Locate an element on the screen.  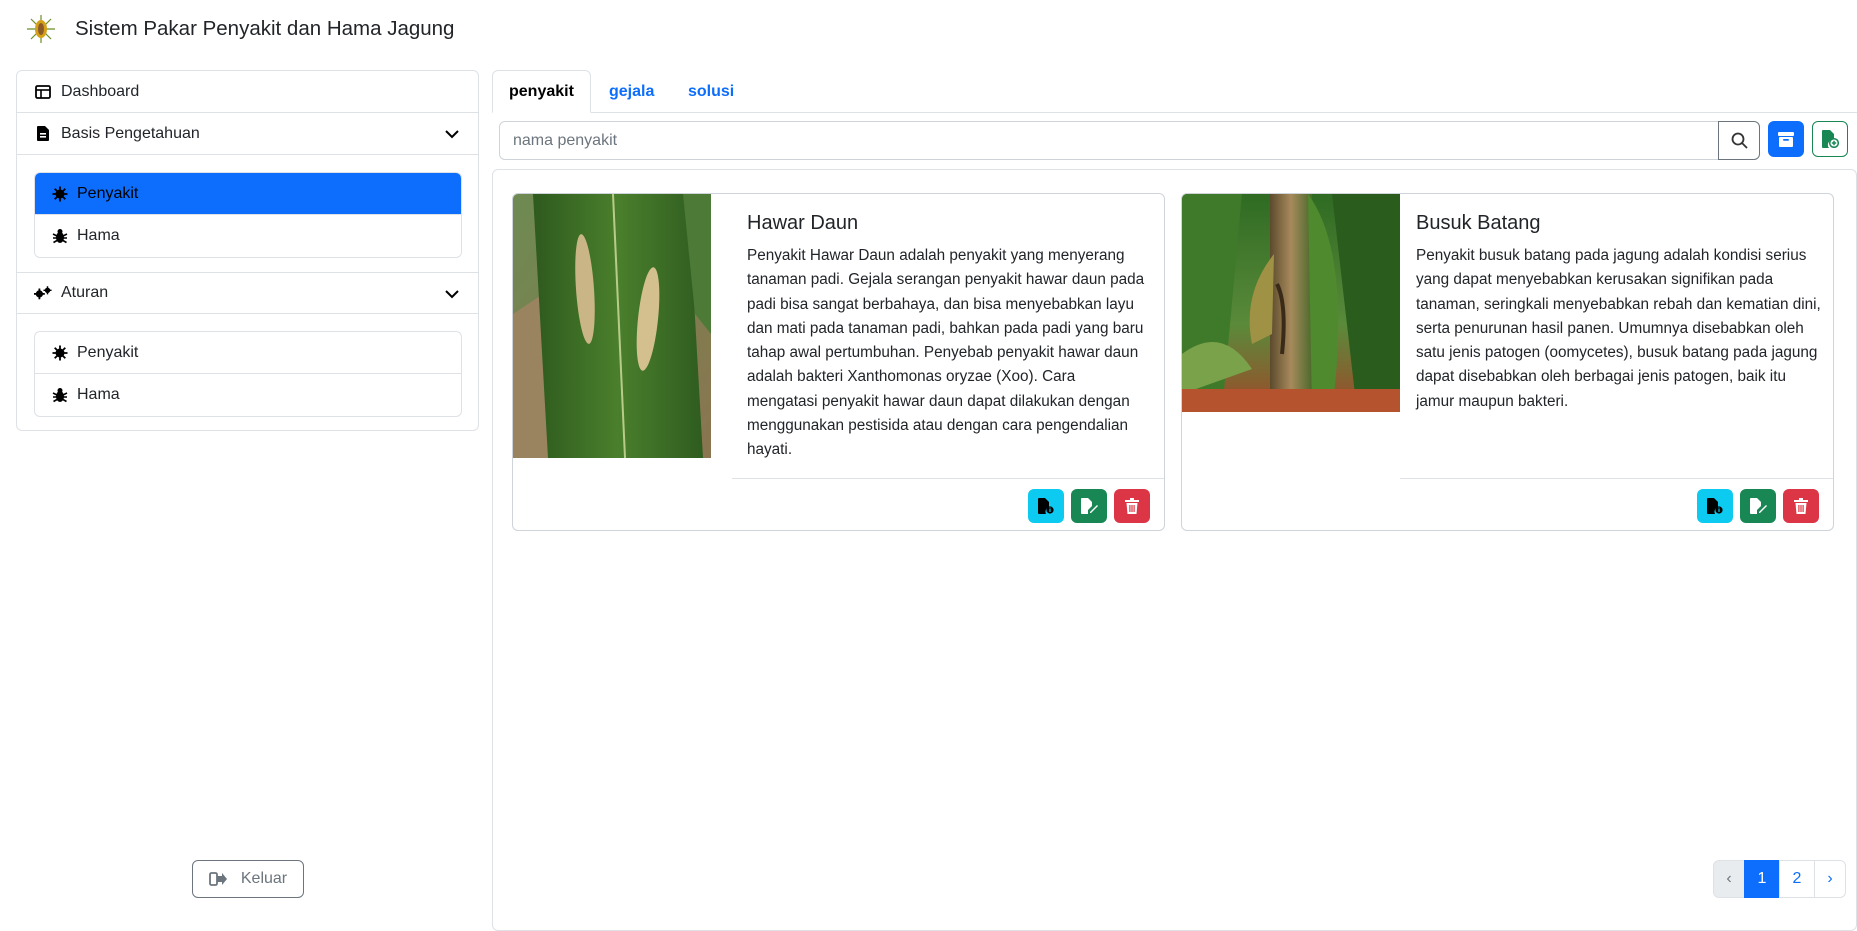
app-title: Sistem Pakar Penyakit dan Hama Jagung is located at coordinates (265, 28).